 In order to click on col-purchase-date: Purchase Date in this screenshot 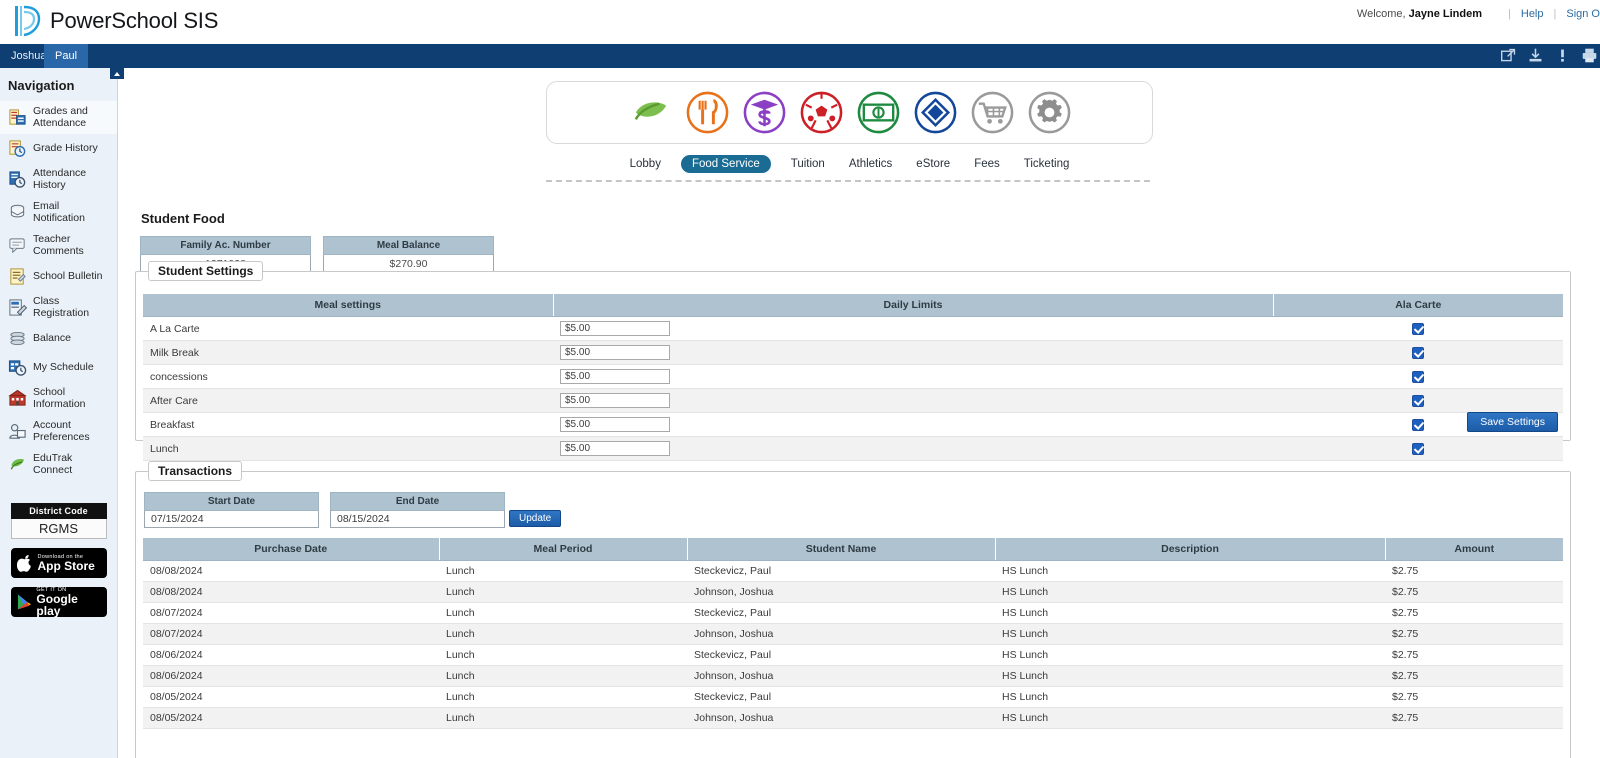, I will do `click(291, 549)`.